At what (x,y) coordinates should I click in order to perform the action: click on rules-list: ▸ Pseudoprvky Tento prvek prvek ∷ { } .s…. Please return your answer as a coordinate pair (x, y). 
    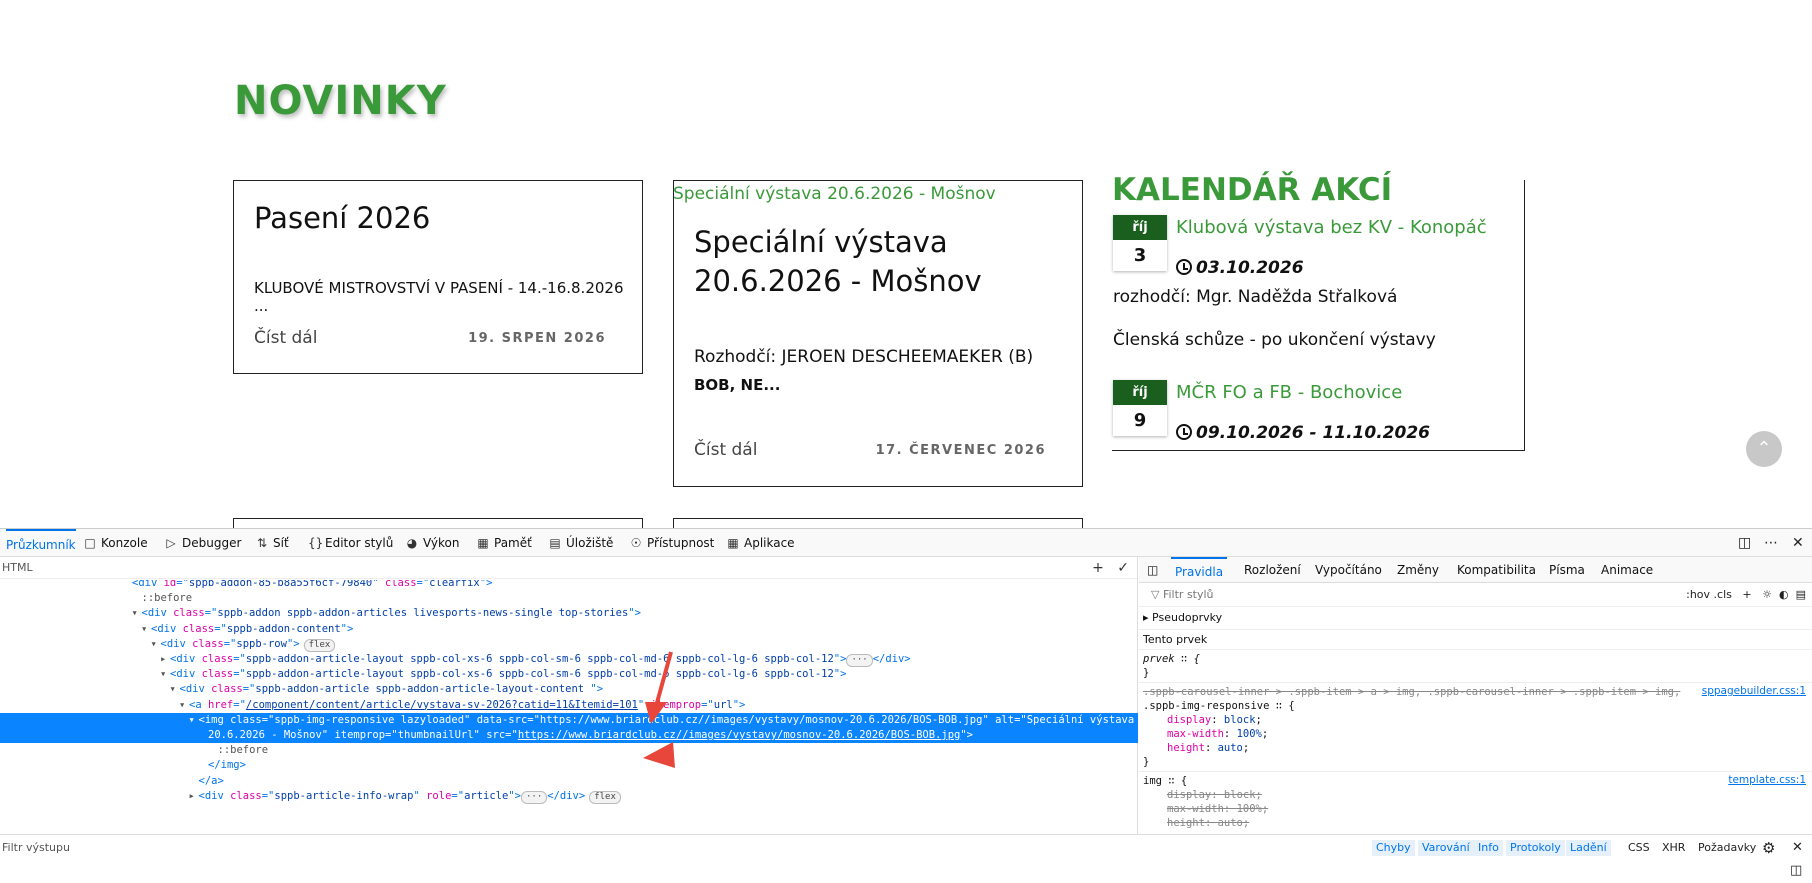
    Looking at the image, I should click on (1475, 722).